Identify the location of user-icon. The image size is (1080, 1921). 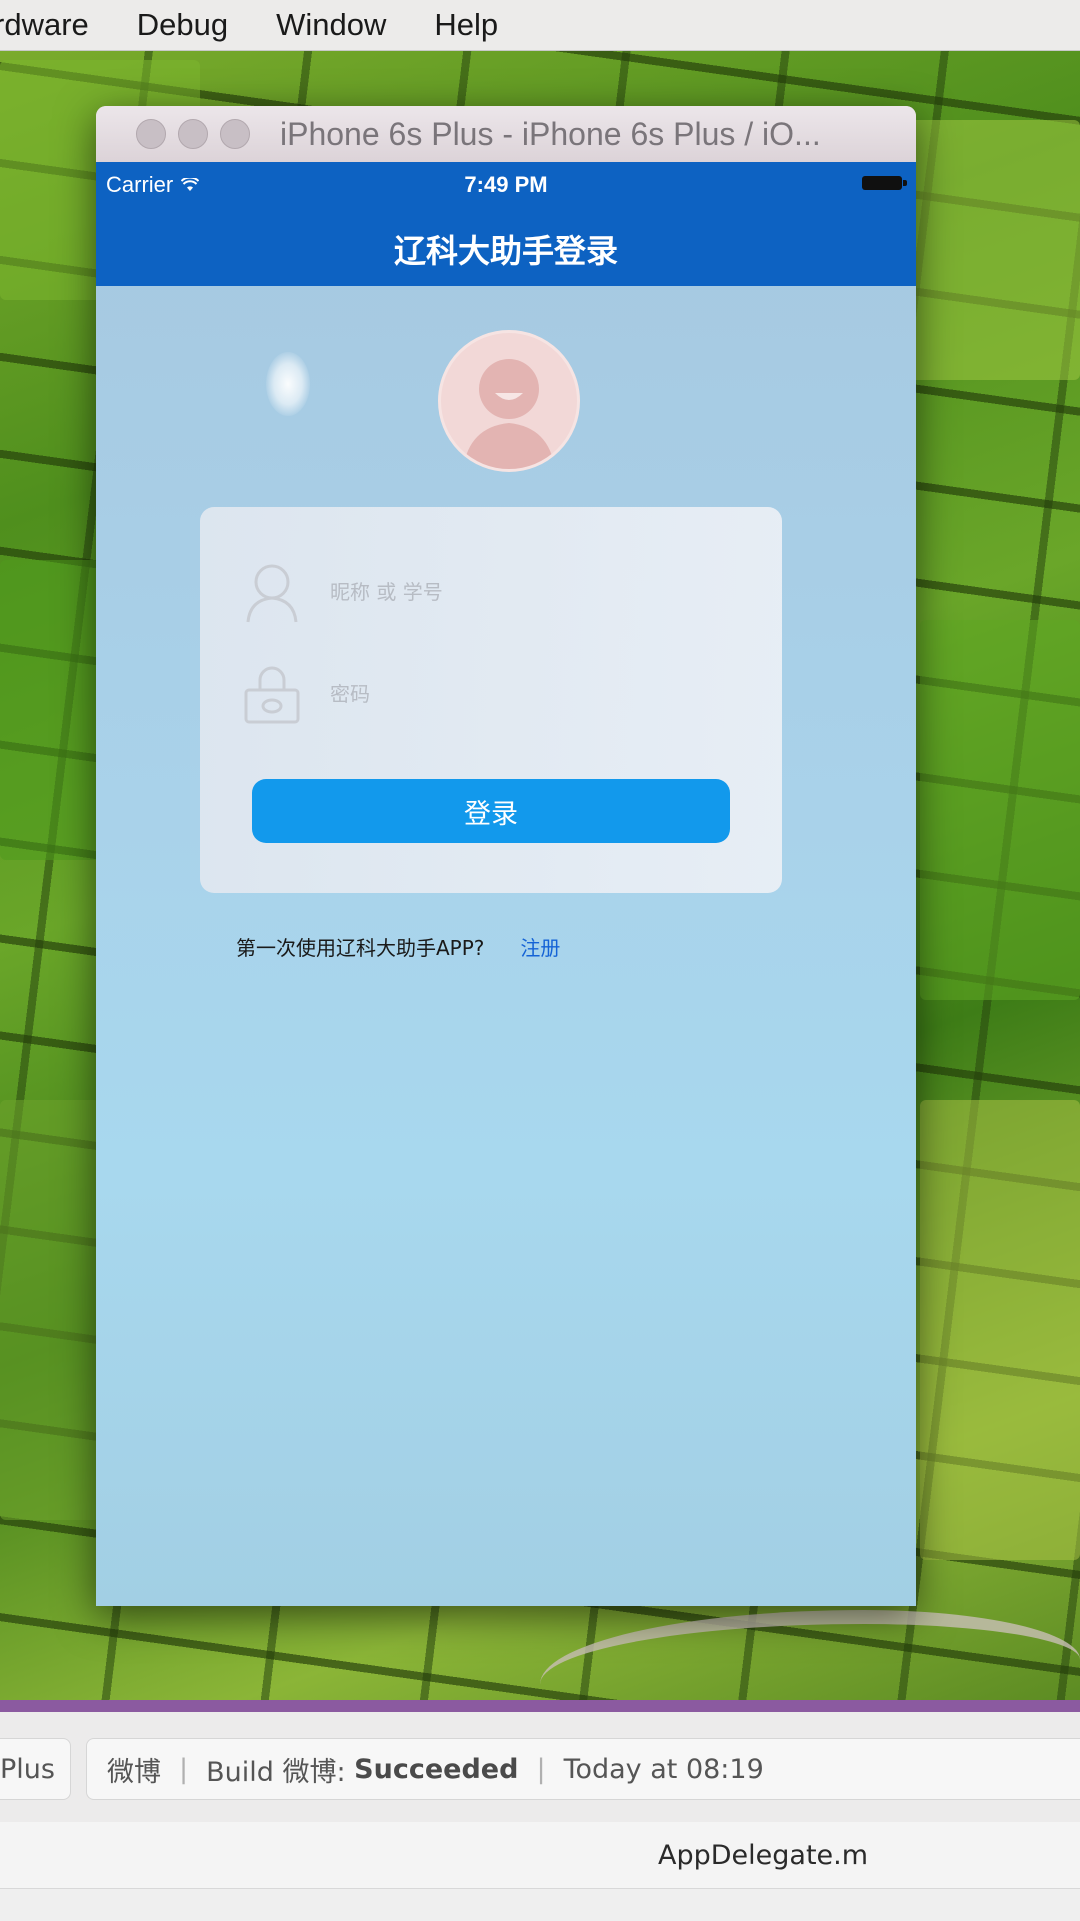
(272, 592).